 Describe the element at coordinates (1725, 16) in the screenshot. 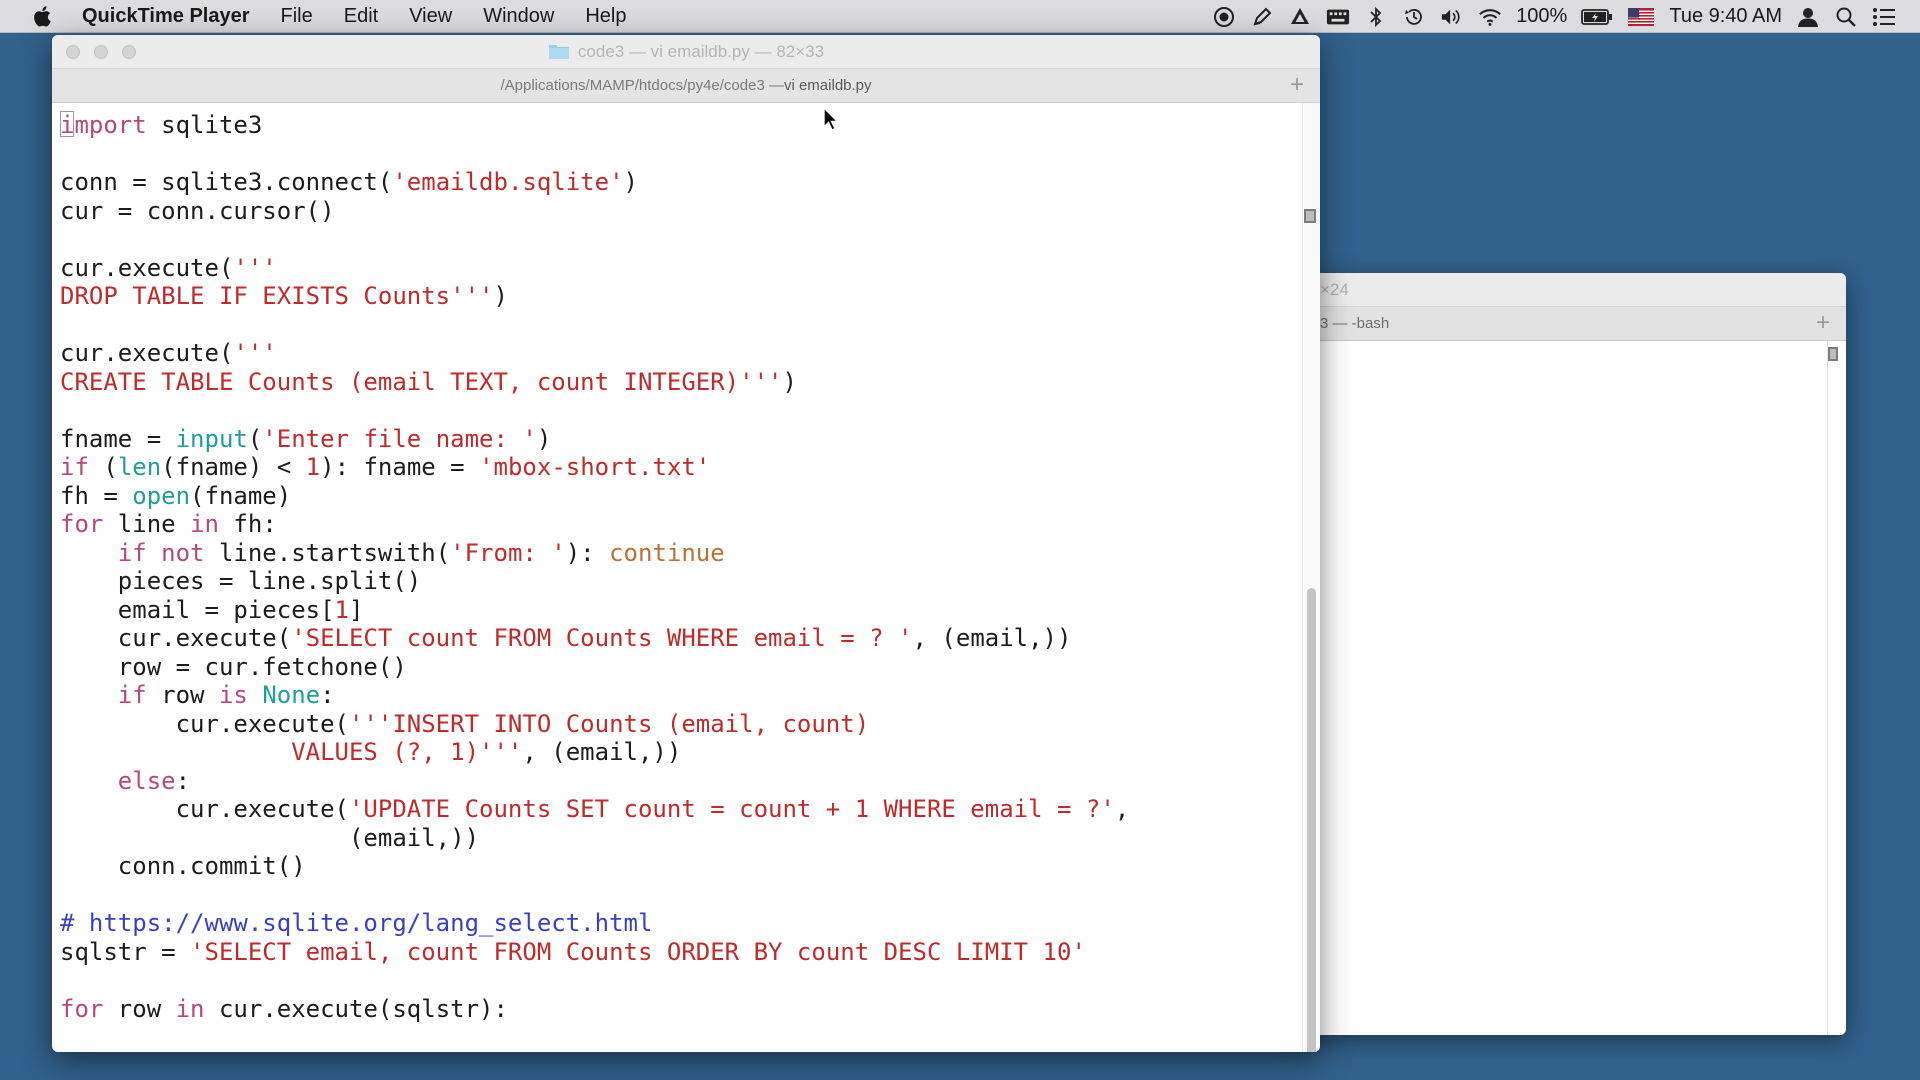

I see `menu-clock: Tue 9:40 AM` at that location.